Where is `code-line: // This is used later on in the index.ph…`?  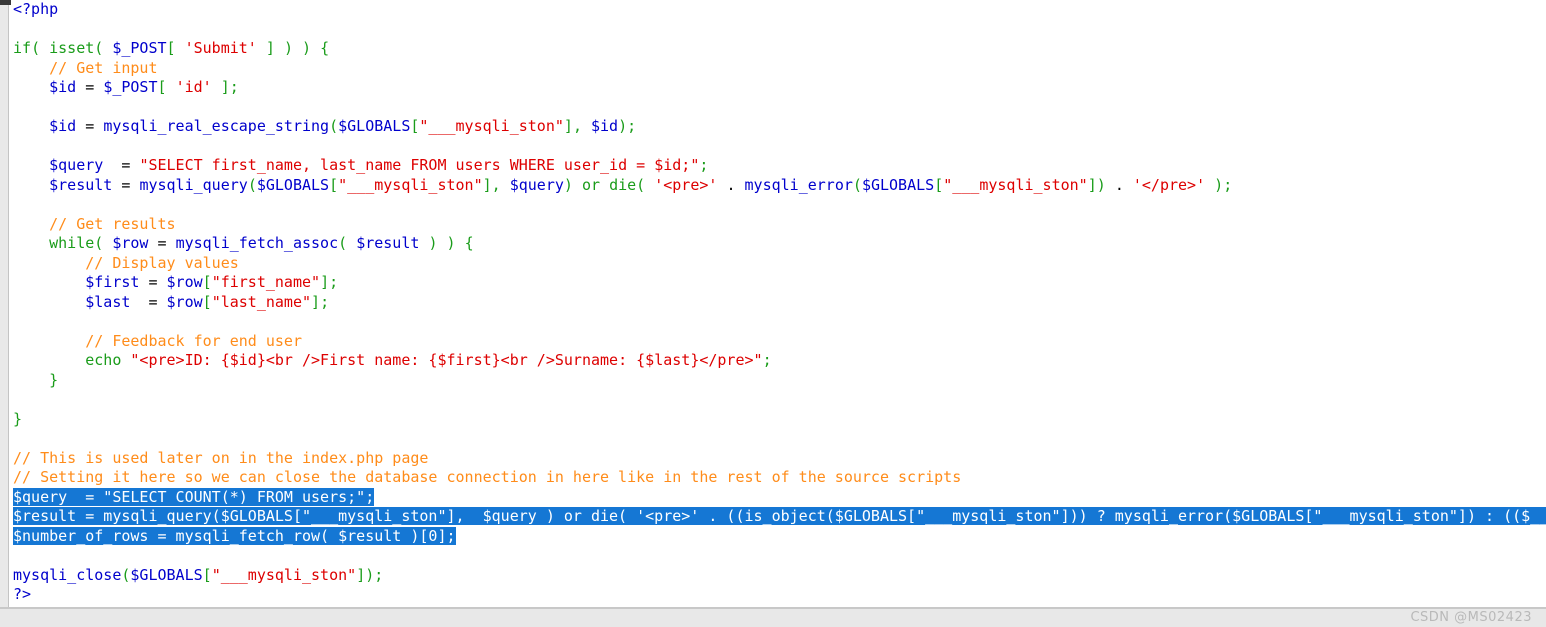
code-line: // This is used later on in the index.ph… is located at coordinates (778, 459).